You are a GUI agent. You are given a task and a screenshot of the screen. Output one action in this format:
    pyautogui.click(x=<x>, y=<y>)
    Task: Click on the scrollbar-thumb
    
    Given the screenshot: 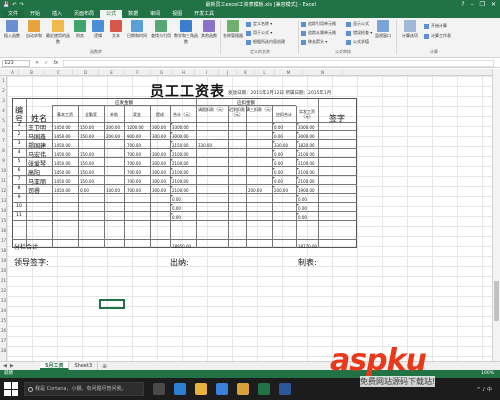 What is the action you would take?
    pyautogui.click(x=496, y=301)
    